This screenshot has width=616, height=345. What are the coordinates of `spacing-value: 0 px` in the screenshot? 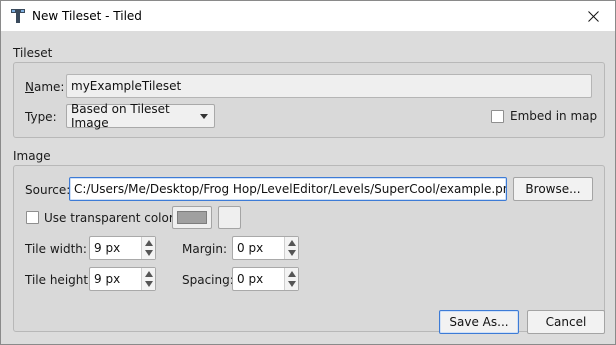 It's located at (250, 279).